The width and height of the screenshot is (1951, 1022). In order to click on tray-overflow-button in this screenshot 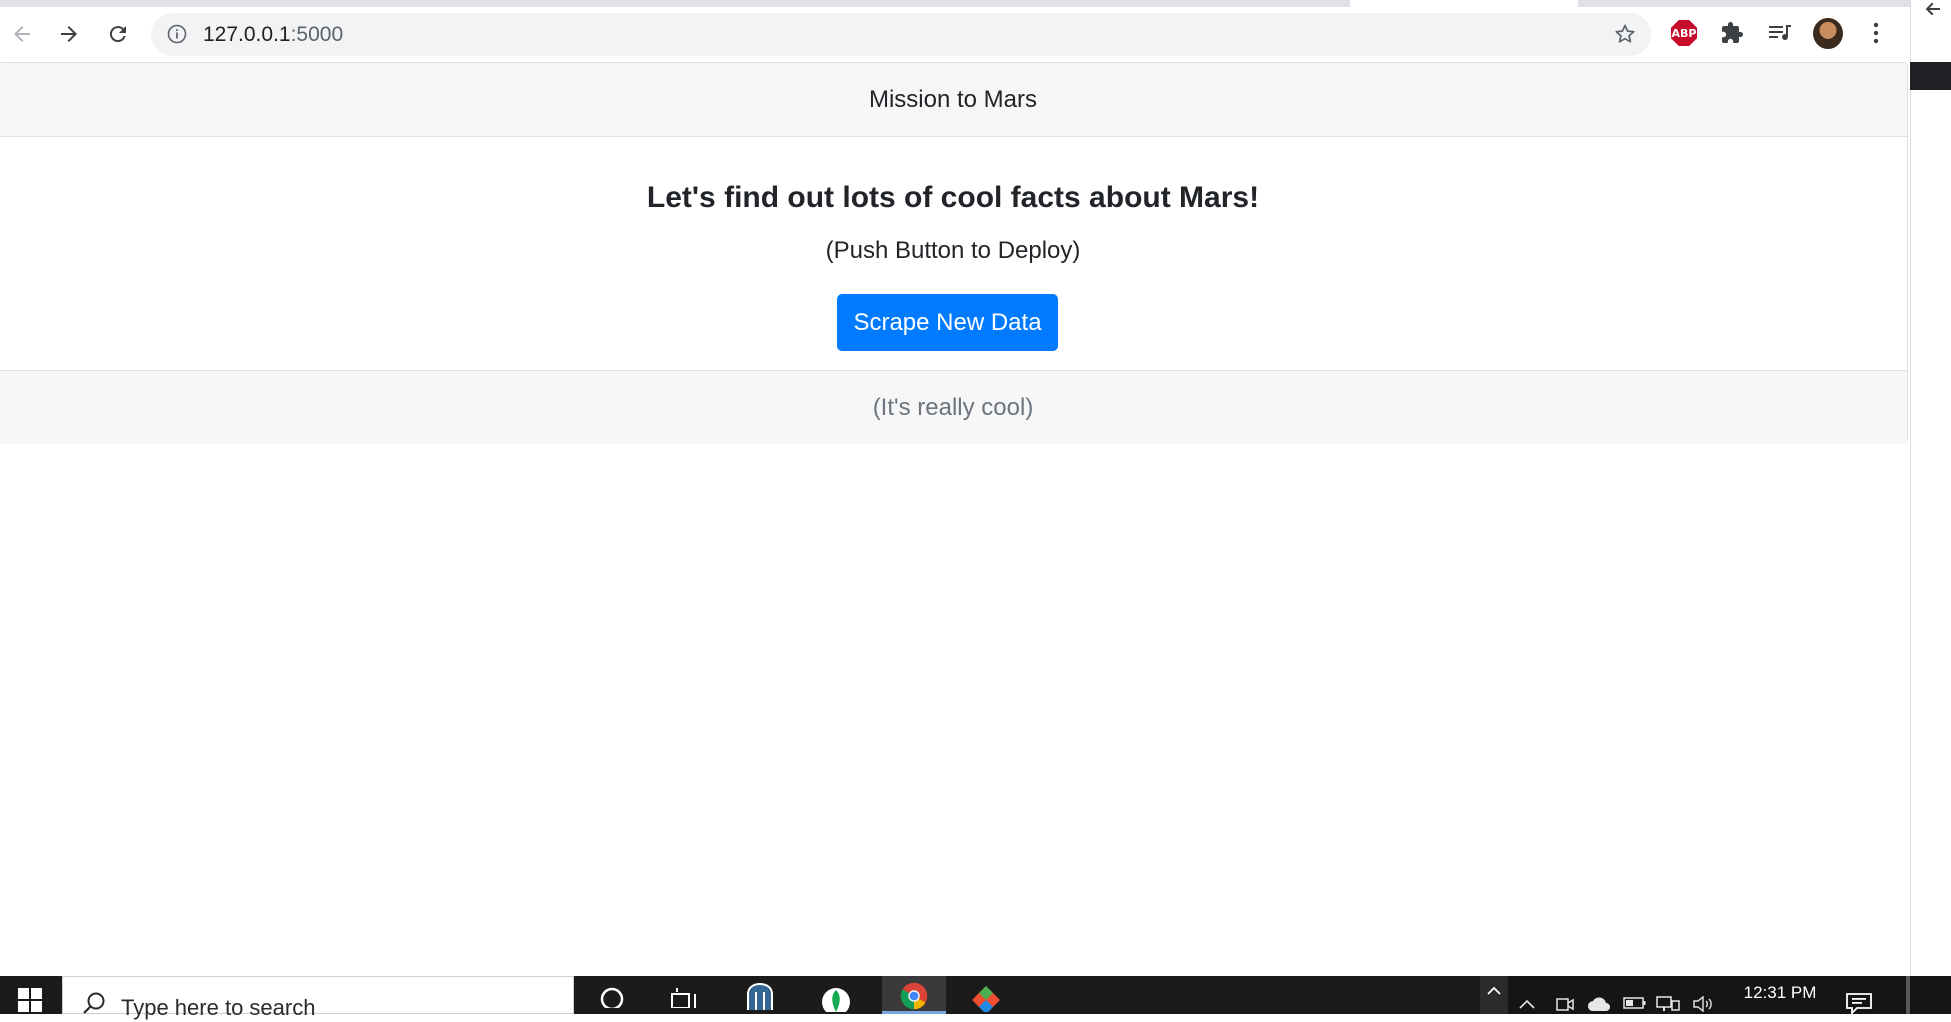, I will do `click(1494, 995)`.